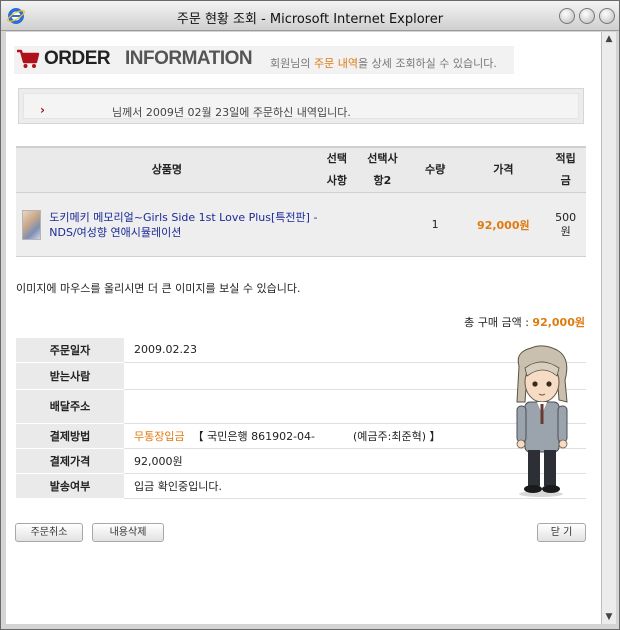  I want to click on product-table-header: 상품명 선택 사항 선택사 항2 수량 가격 적립 금, so click(301, 169).